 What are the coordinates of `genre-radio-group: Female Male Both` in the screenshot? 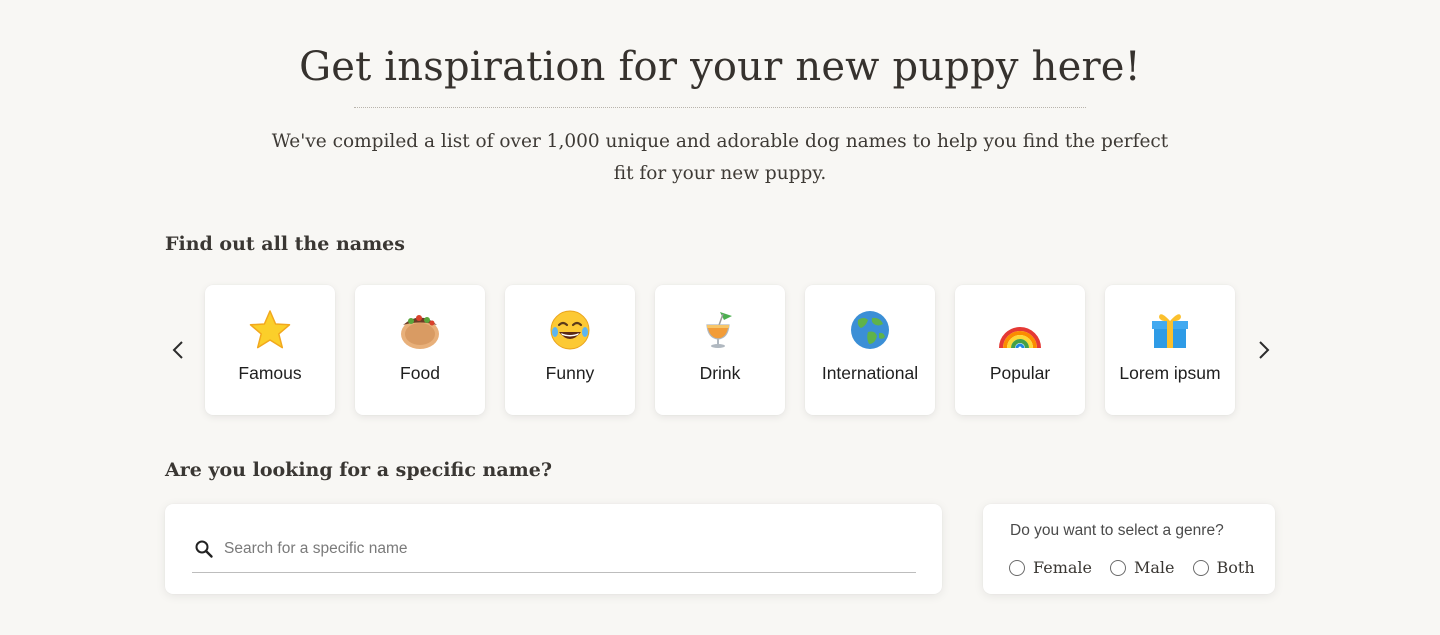 It's located at (1141, 567).